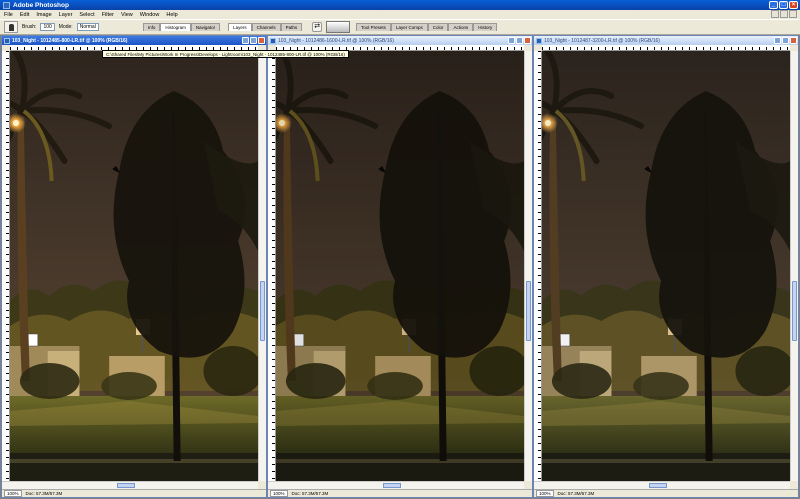 This screenshot has height=499, width=800. Describe the element at coordinates (171, 15) in the screenshot. I see `menu-help: Help` at that location.